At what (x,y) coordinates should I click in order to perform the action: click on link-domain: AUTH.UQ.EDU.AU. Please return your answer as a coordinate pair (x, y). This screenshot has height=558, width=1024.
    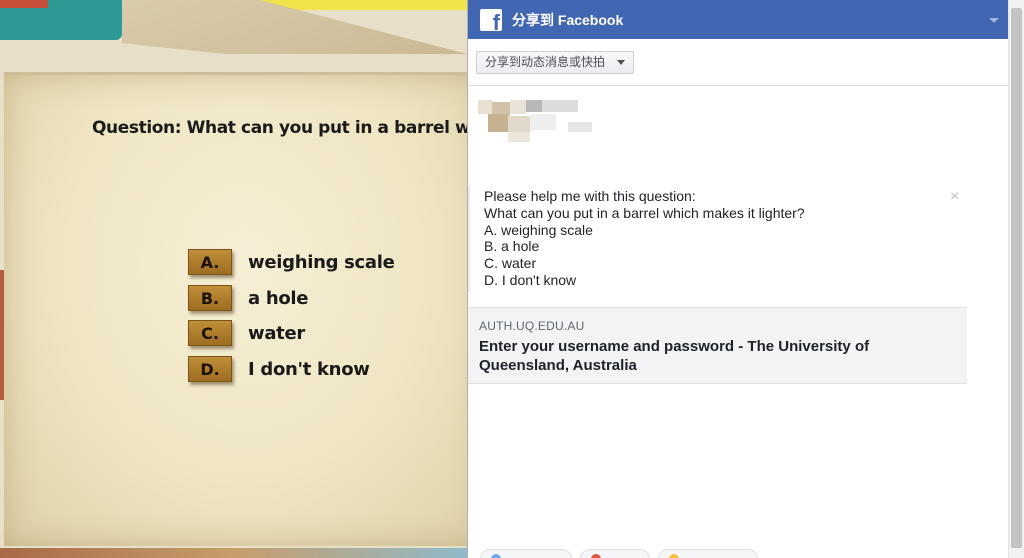
    Looking at the image, I should click on (532, 326).